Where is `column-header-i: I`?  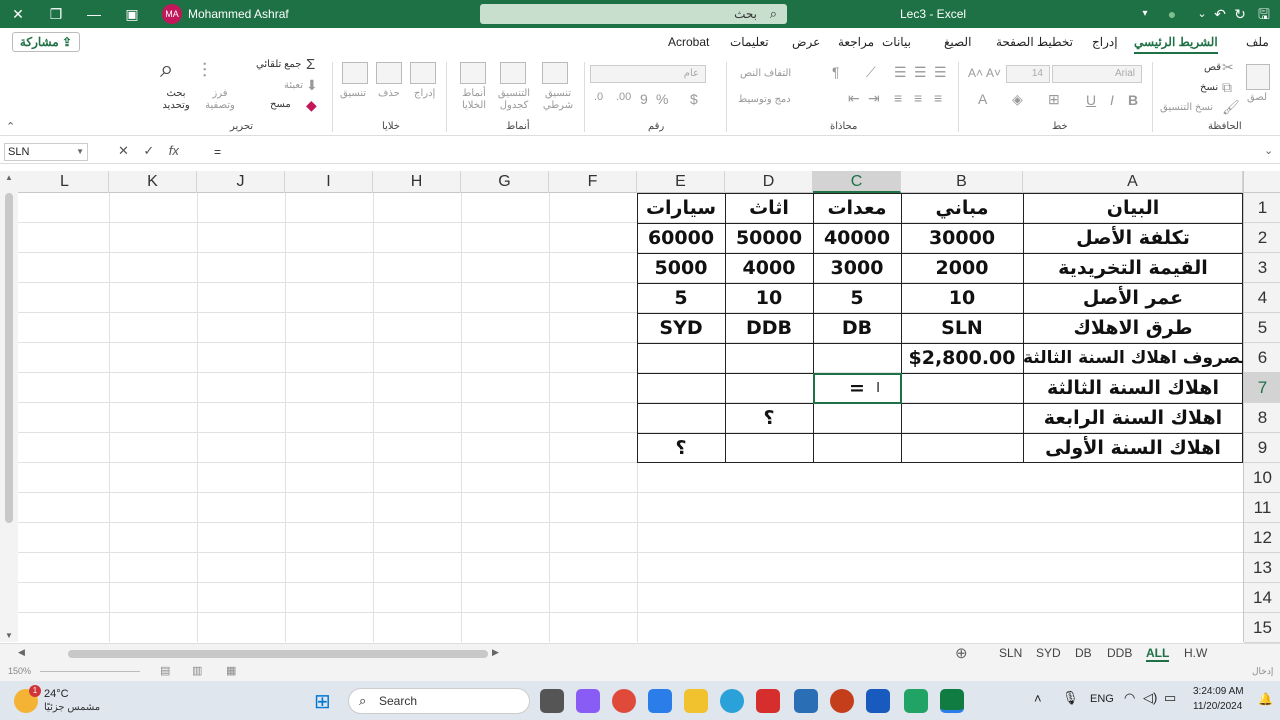 column-header-i: I is located at coordinates (329, 182).